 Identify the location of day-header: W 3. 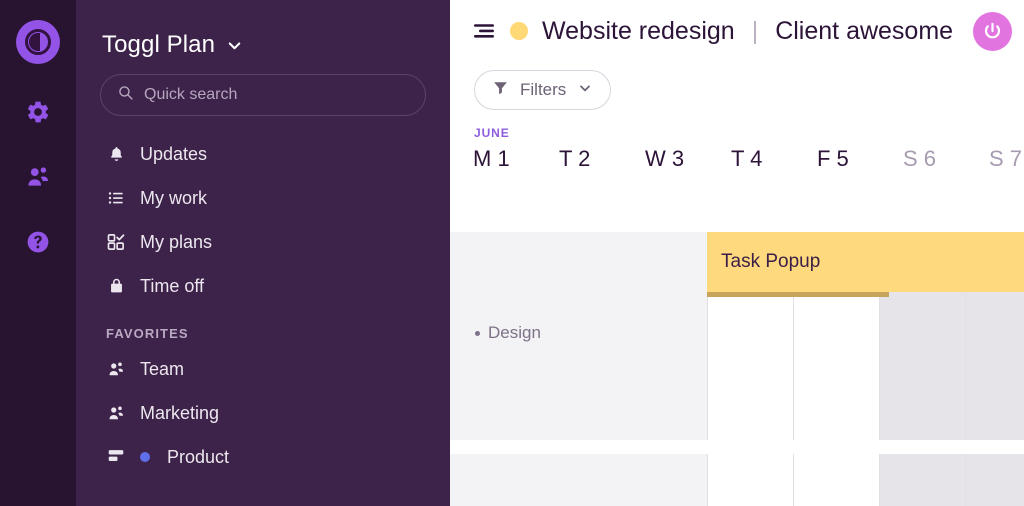
(664, 169).